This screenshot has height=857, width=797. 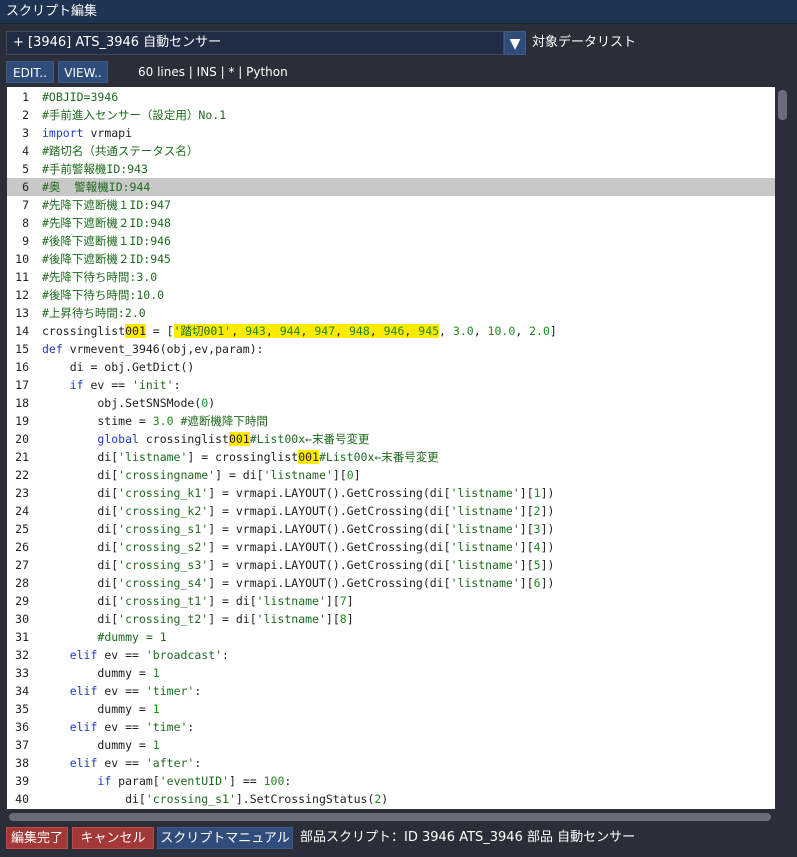 What do you see at coordinates (391, 691) in the screenshot?
I see `code-line: 34 elif ev == 'timer':` at bounding box center [391, 691].